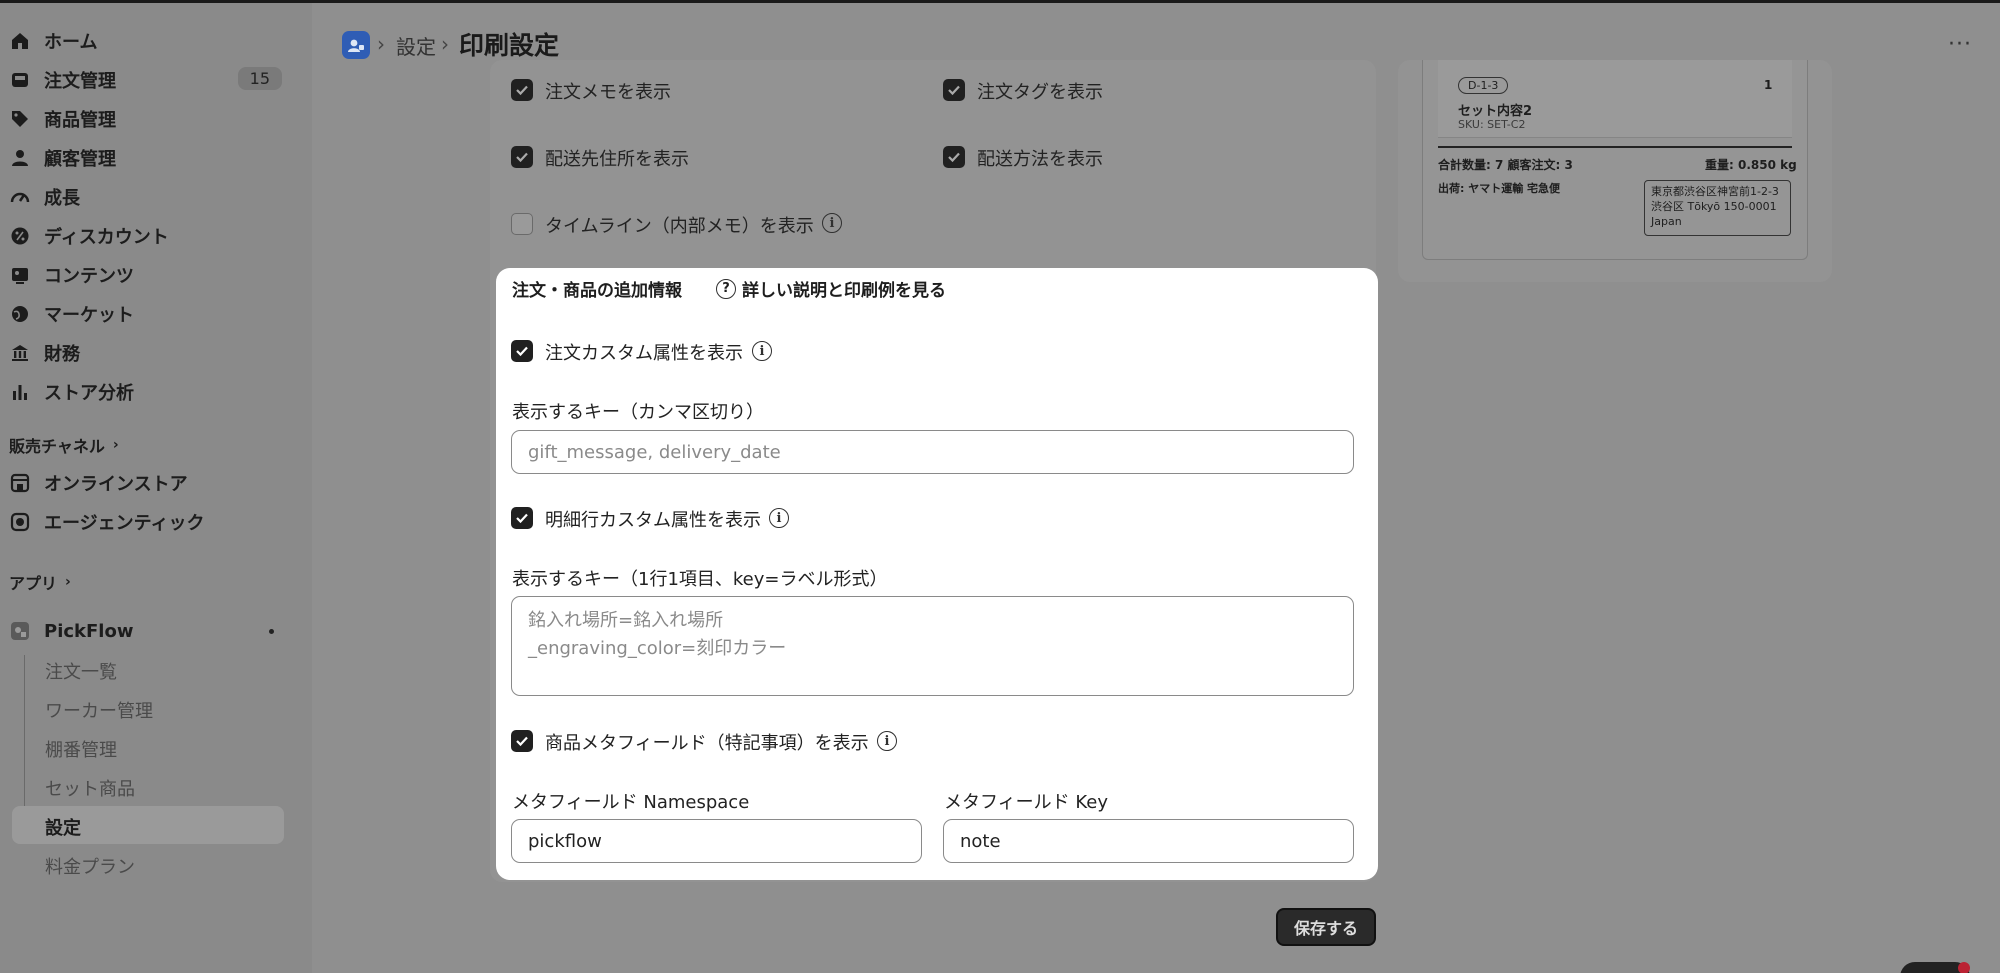 The height and width of the screenshot is (973, 2000). What do you see at coordinates (932, 646) in the screenshot?
I see `line-keys-textarea` at bounding box center [932, 646].